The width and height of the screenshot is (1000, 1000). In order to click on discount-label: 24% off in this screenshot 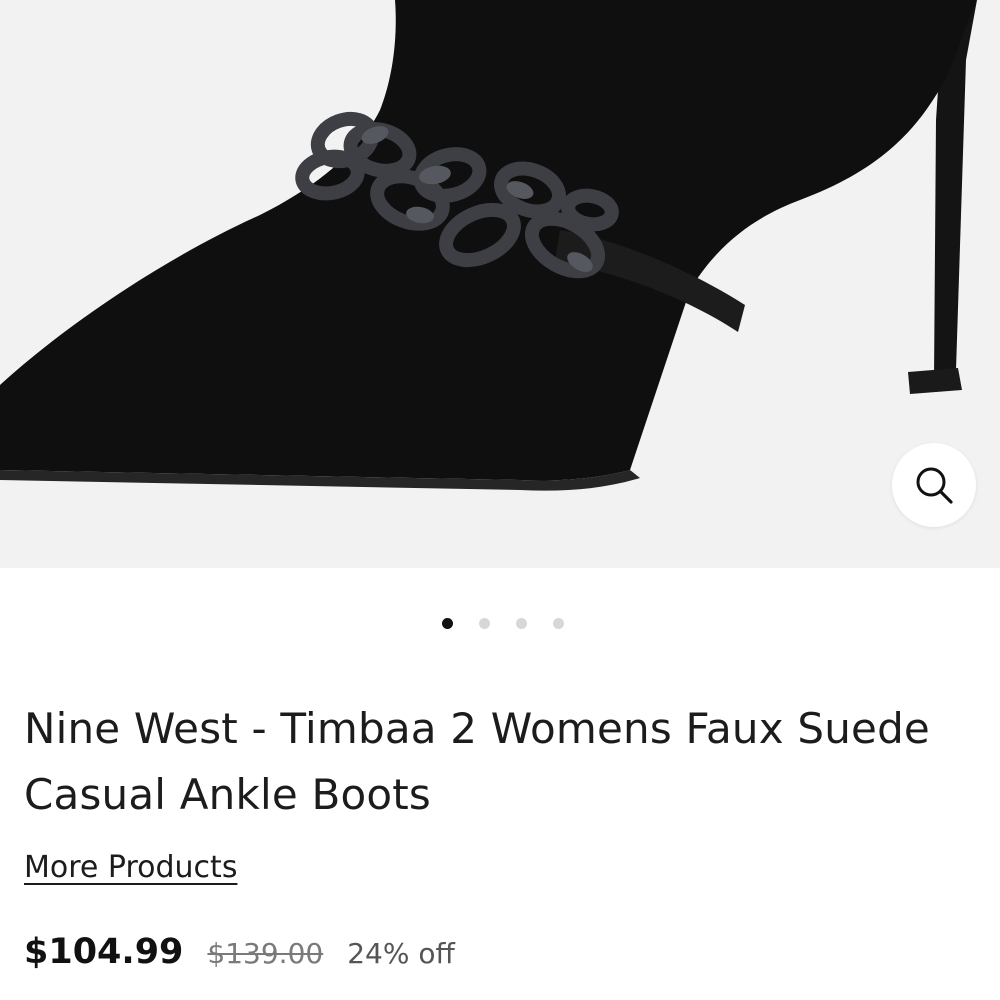, I will do `click(401, 953)`.